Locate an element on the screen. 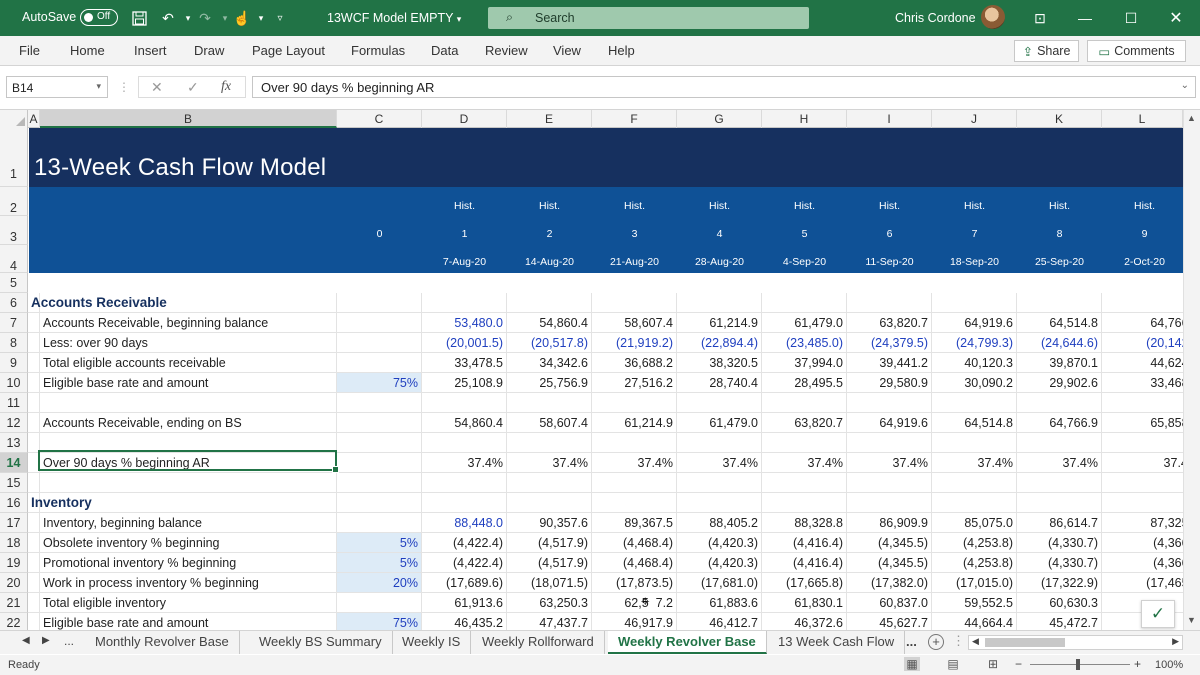 Image resolution: width=1200 pixels, height=675 pixels. normal-view-icon: ▦ is located at coordinates (912, 664).